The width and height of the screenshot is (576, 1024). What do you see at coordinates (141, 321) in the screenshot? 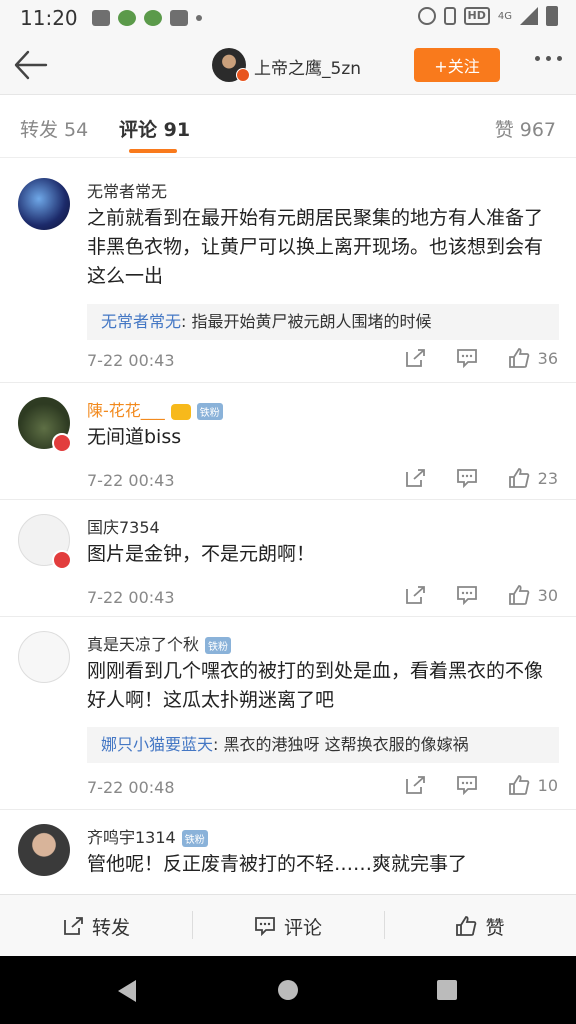
I see `reply-author: 无常者常无` at bounding box center [141, 321].